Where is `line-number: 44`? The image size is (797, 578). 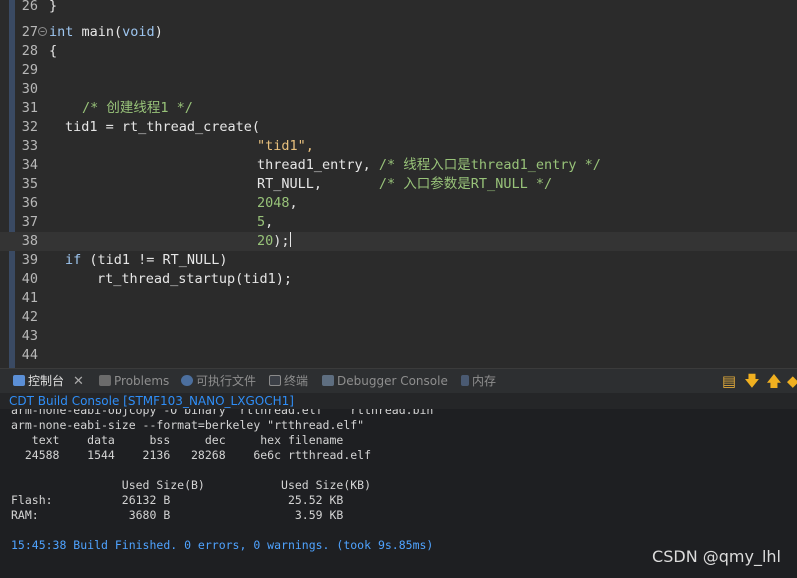
line-number: 44 is located at coordinates (29, 355).